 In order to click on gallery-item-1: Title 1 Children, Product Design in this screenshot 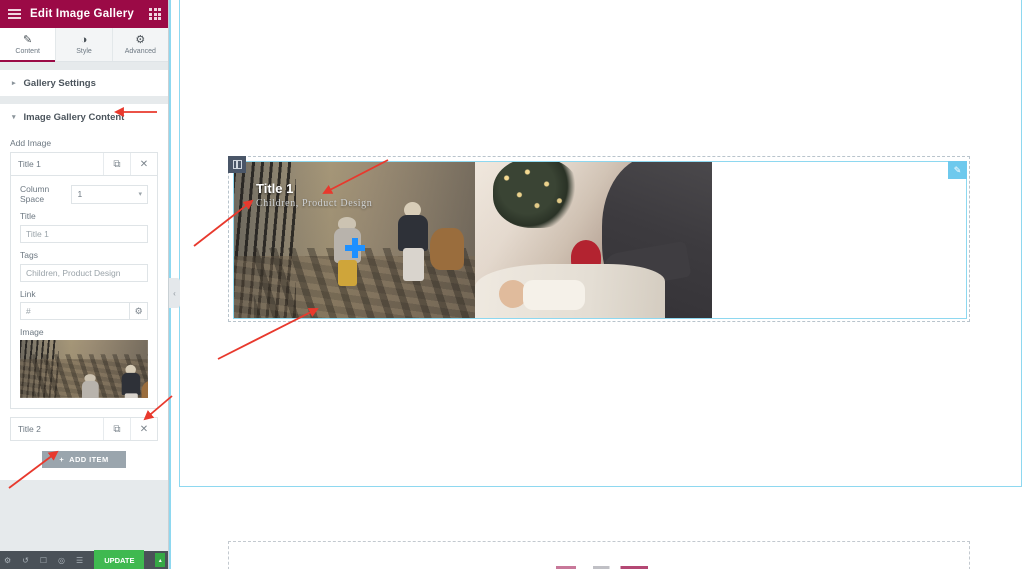, I will do `click(354, 240)`.